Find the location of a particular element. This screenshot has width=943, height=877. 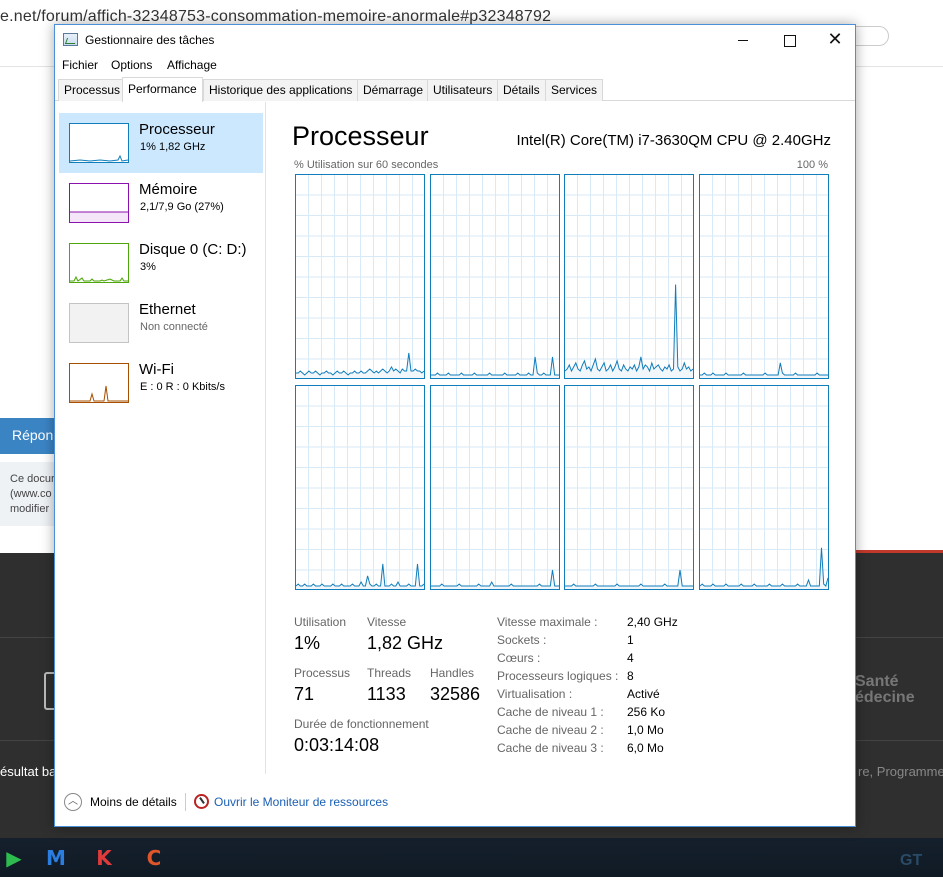

menu-fichier: Fichier is located at coordinates (80, 65).